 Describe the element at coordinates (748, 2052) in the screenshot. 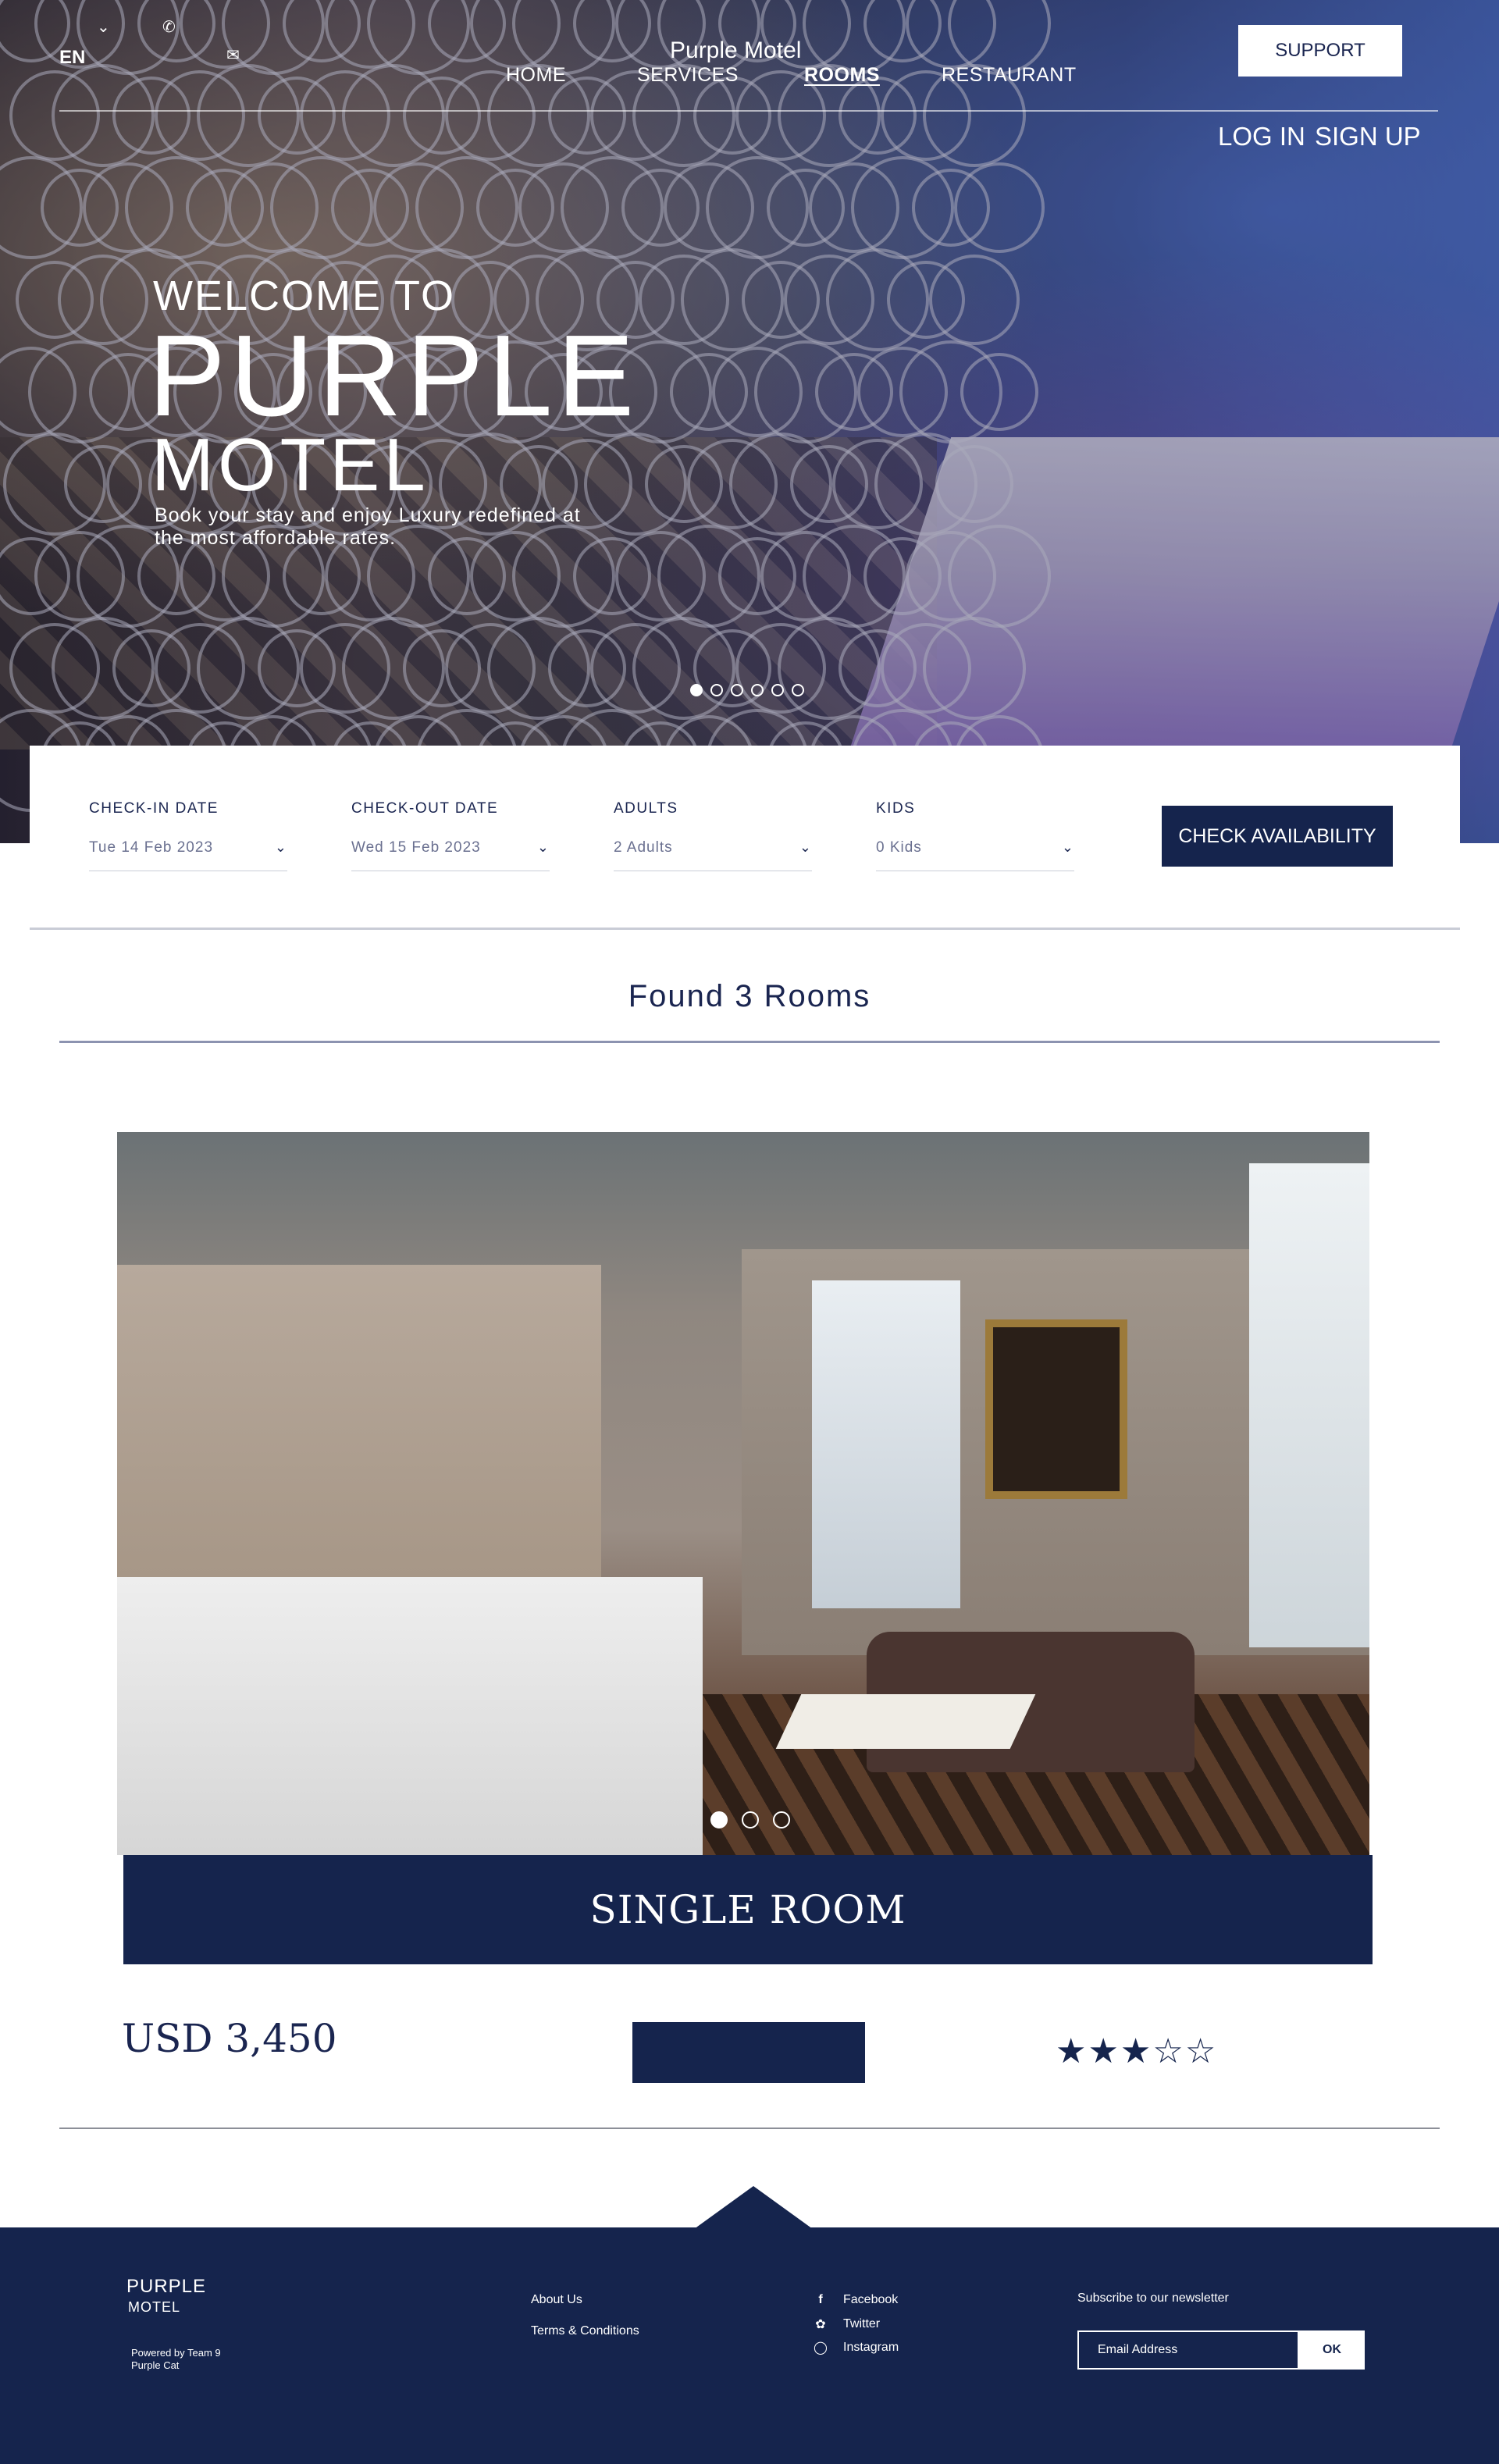

I see `book-room-button` at that location.